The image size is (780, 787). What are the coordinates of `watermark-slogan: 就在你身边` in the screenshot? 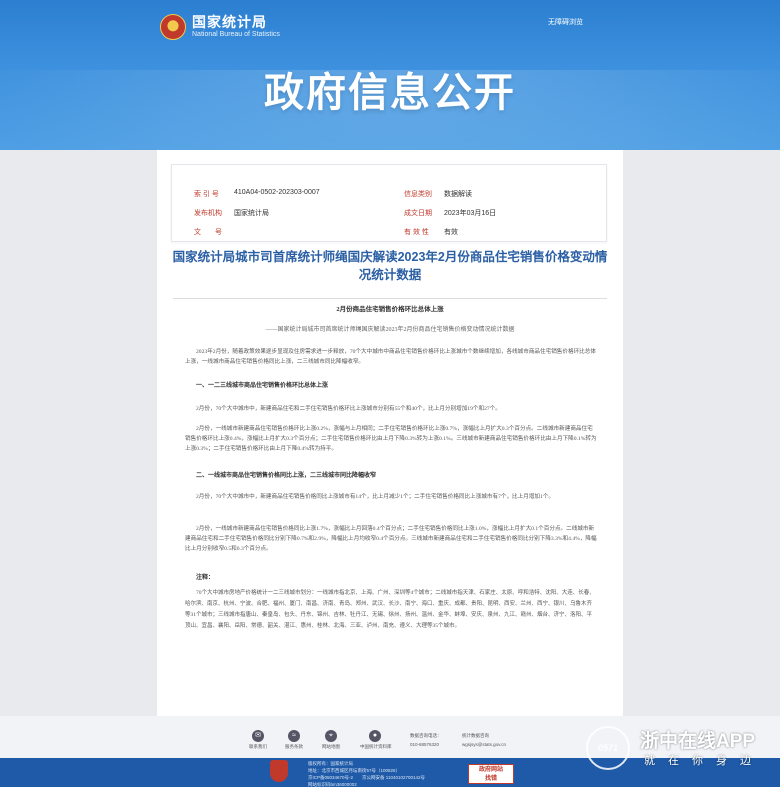 It's located at (704, 761).